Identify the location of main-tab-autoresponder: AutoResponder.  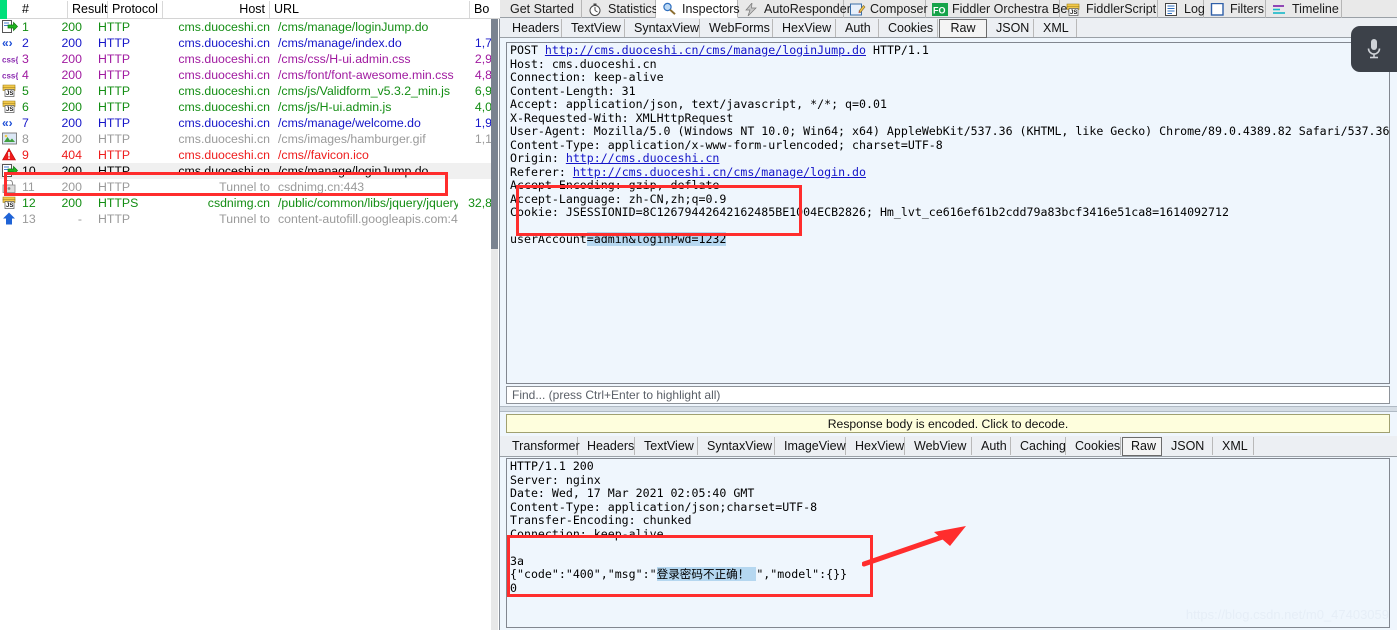
(794, 9).